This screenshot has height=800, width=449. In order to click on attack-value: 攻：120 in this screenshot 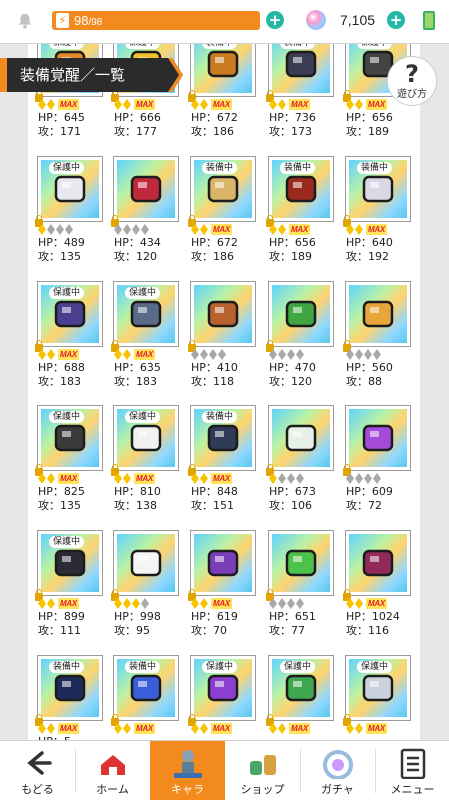, I will do `click(290, 381)`.